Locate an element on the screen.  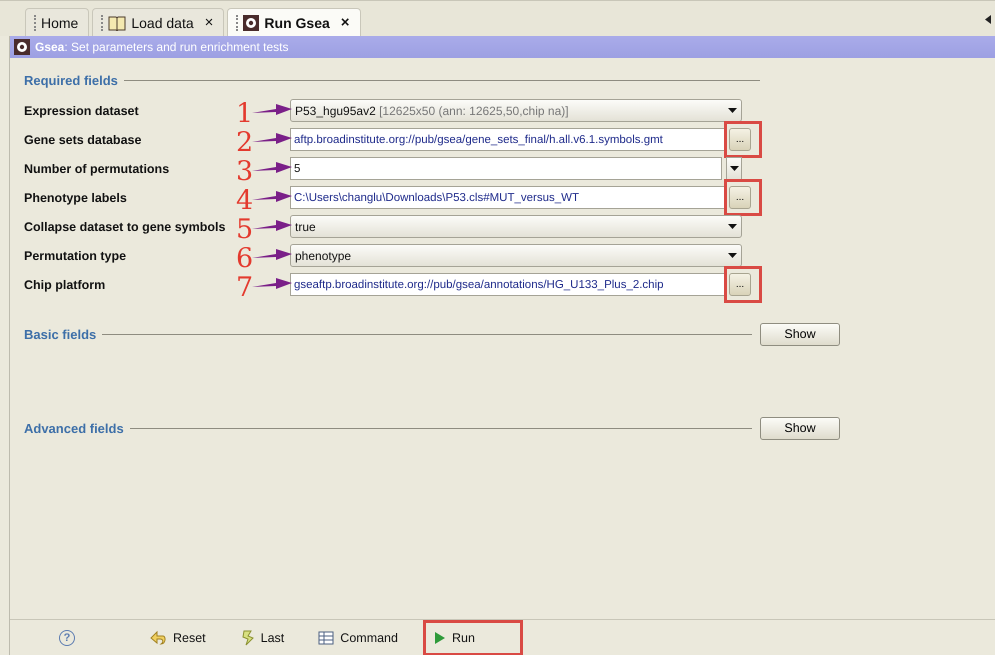
reset-button: Reset is located at coordinates (178, 637).